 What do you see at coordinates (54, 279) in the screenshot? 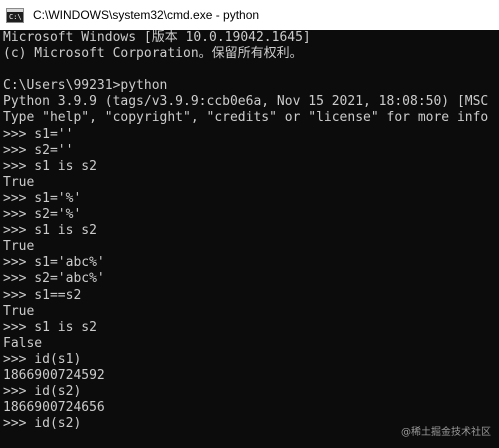
I see `console-line: >>> s2='abc%'` at bounding box center [54, 279].